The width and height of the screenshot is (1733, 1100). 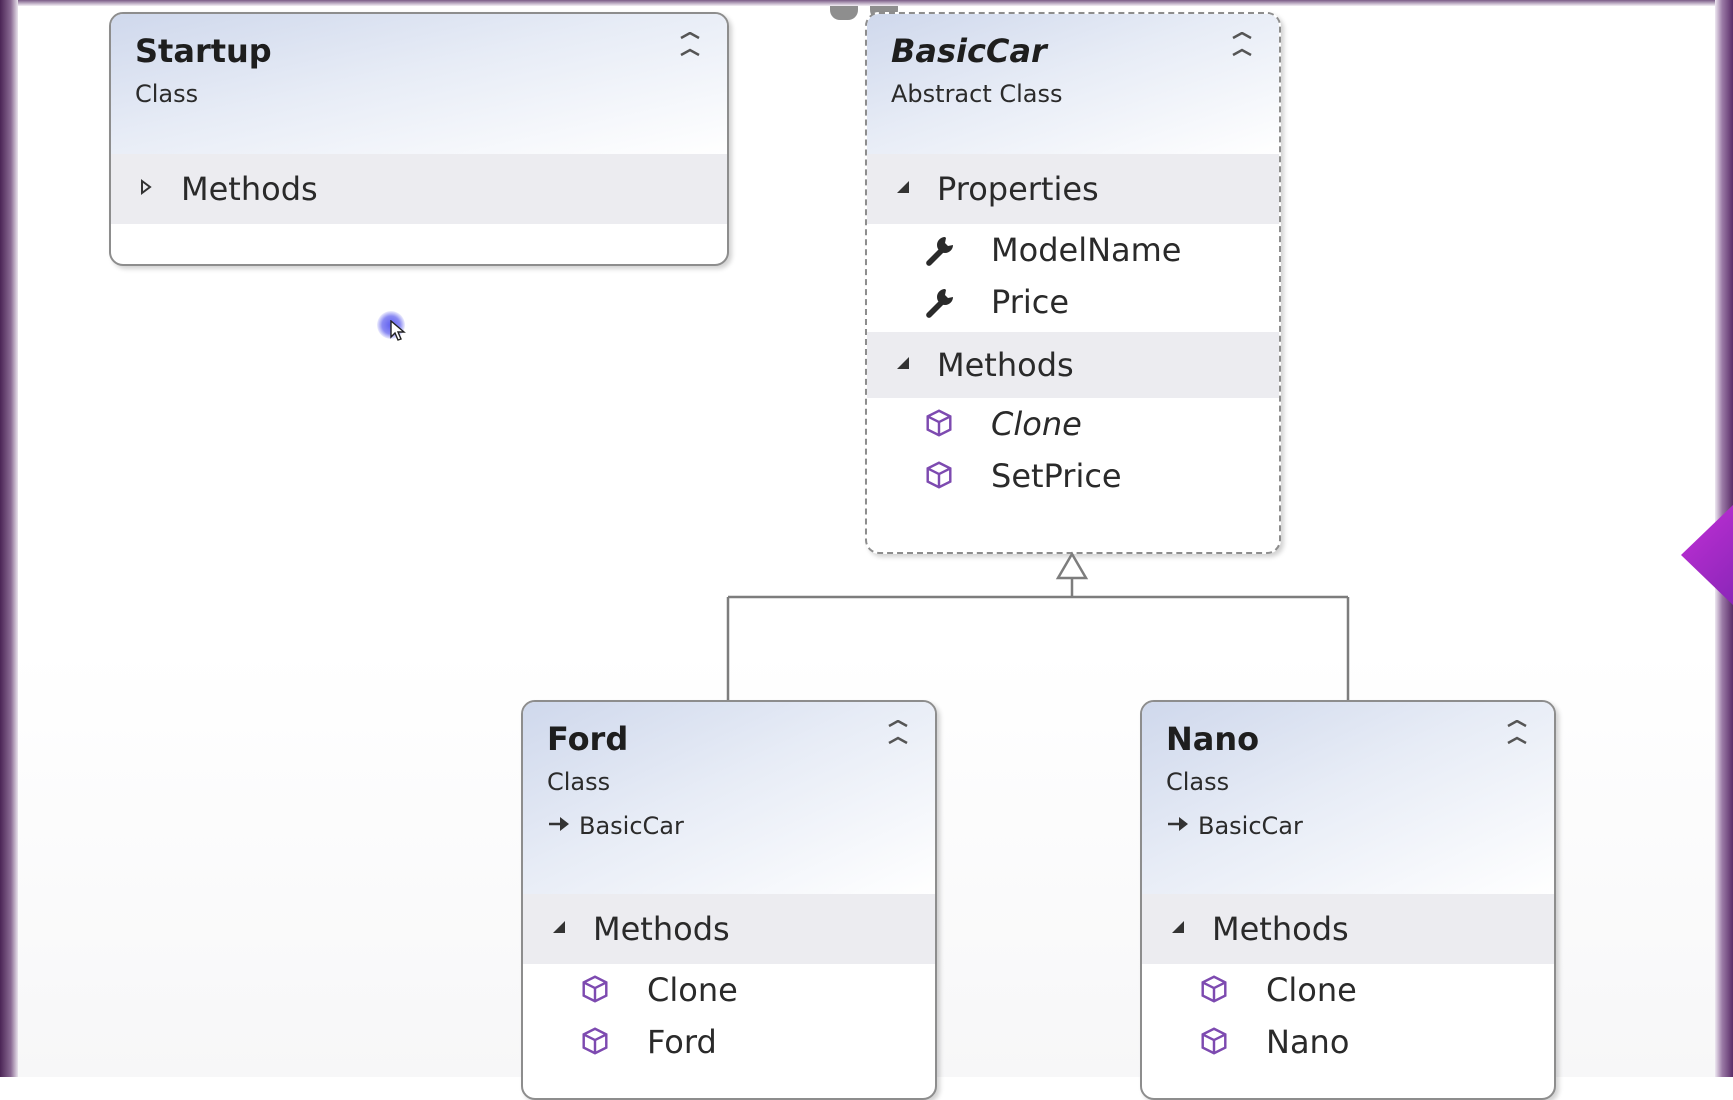 What do you see at coordinates (398, 330) in the screenshot?
I see `mouse-pointer-icon` at bounding box center [398, 330].